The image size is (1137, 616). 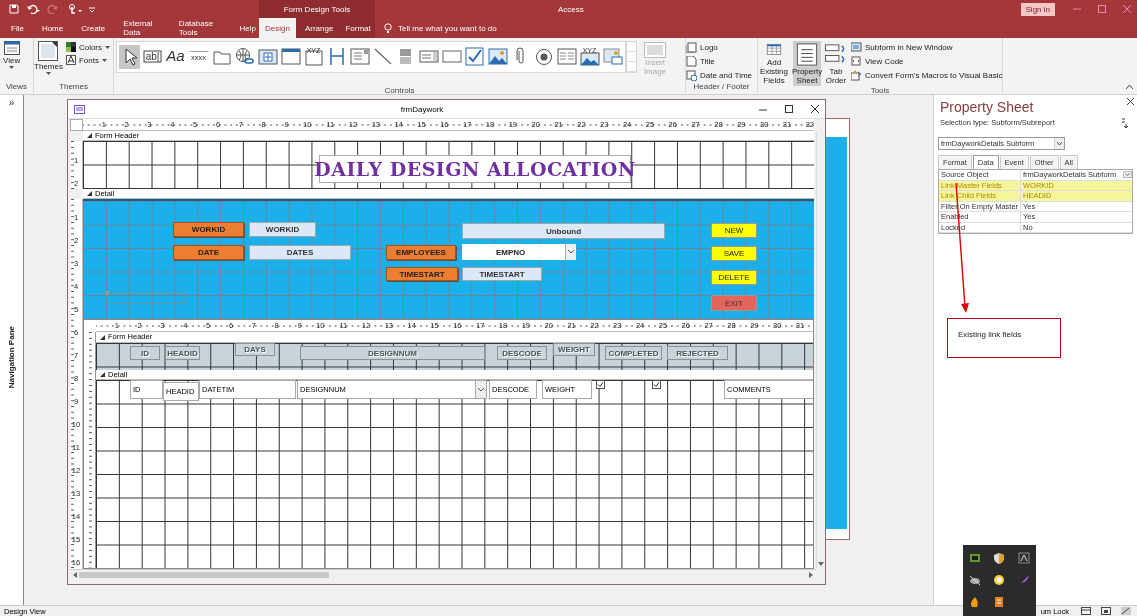 What do you see at coordinates (92, 9) in the screenshot?
I see `customize-icon` at bounding box center [92, 9].